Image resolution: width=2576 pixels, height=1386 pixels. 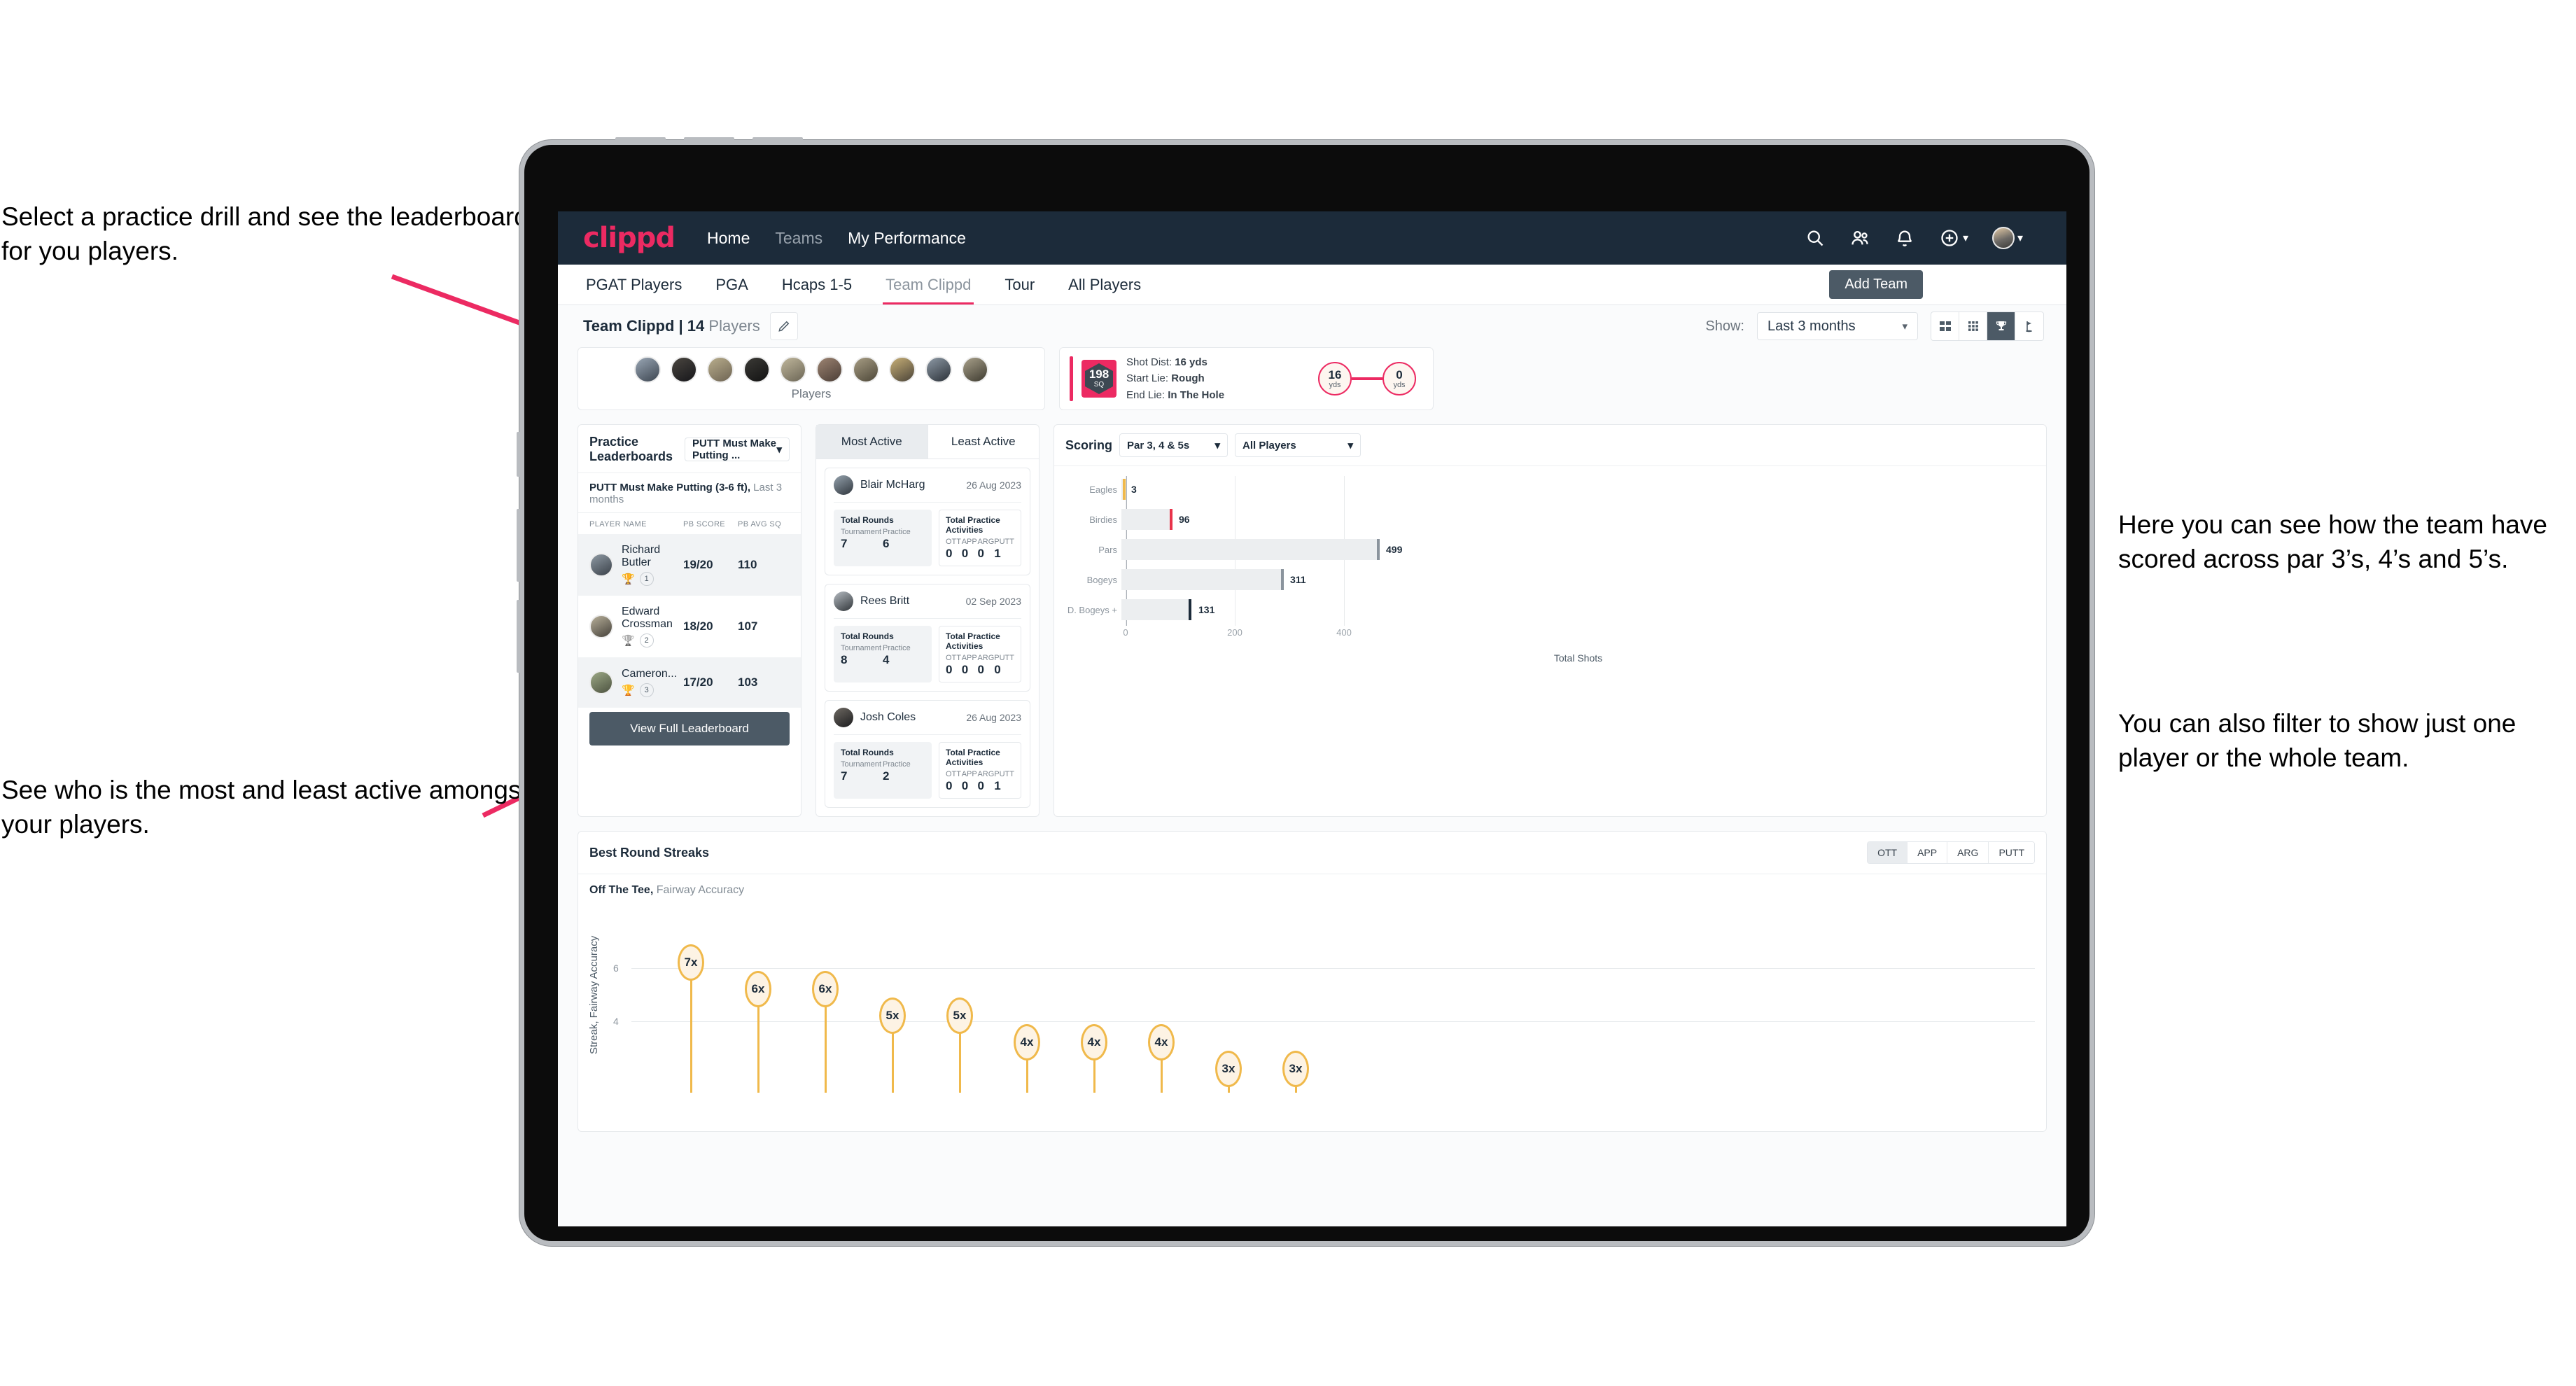 I want to click on tab-team-clippd: Team Clippd, so click(x=928, y=285).